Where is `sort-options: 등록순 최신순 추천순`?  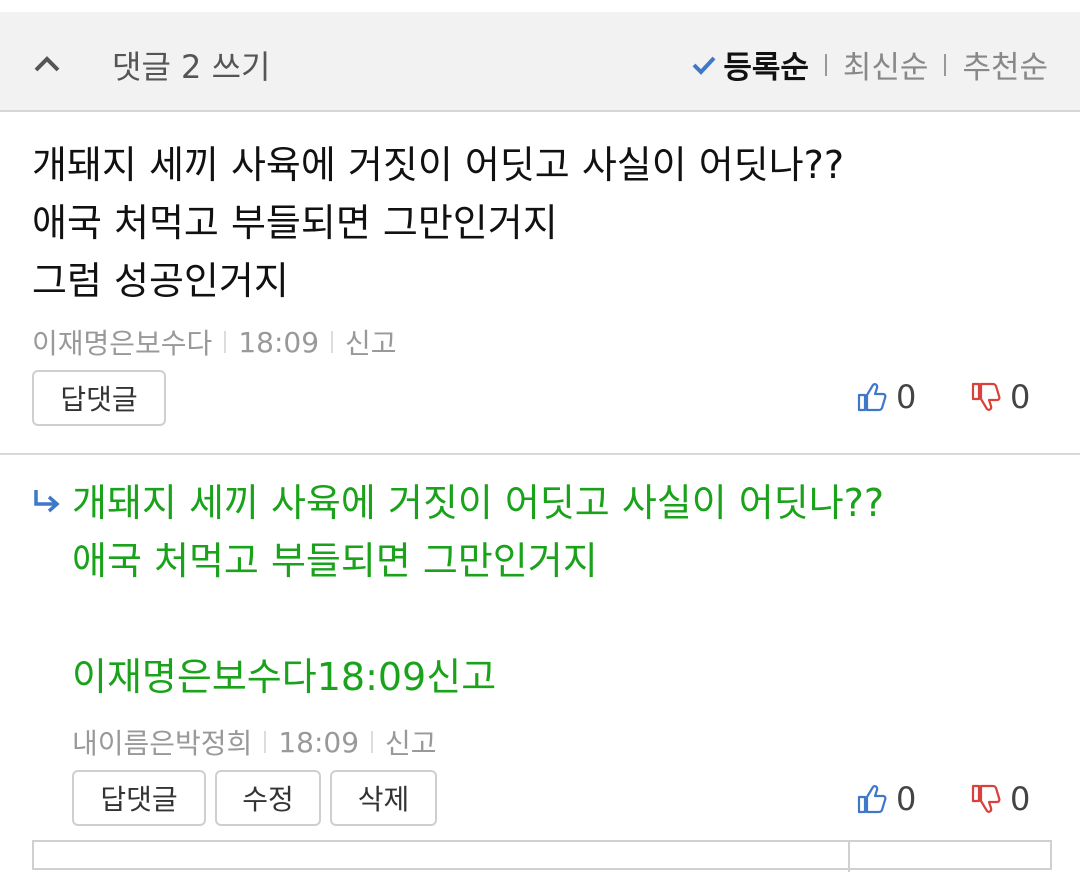 sort-options: 등록순 최신순 추천순 is located at coordinates (869, 64).